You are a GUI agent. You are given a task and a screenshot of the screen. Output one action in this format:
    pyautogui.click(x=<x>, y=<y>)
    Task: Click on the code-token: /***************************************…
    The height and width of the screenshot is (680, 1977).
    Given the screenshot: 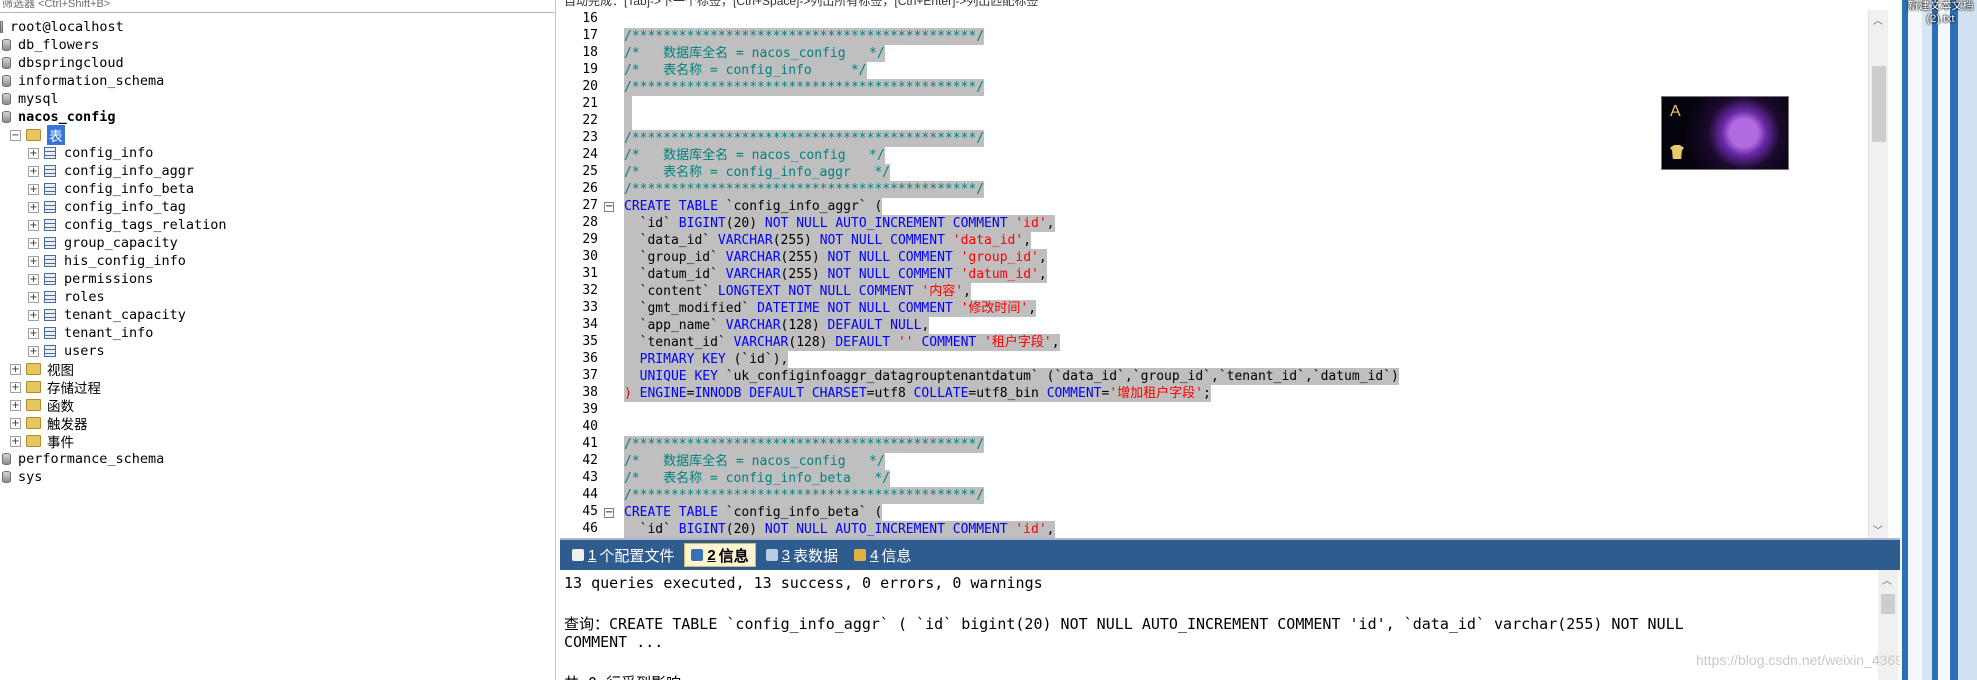 What is the action you would take?
    pyautogui.click(x=804, y=495)
    